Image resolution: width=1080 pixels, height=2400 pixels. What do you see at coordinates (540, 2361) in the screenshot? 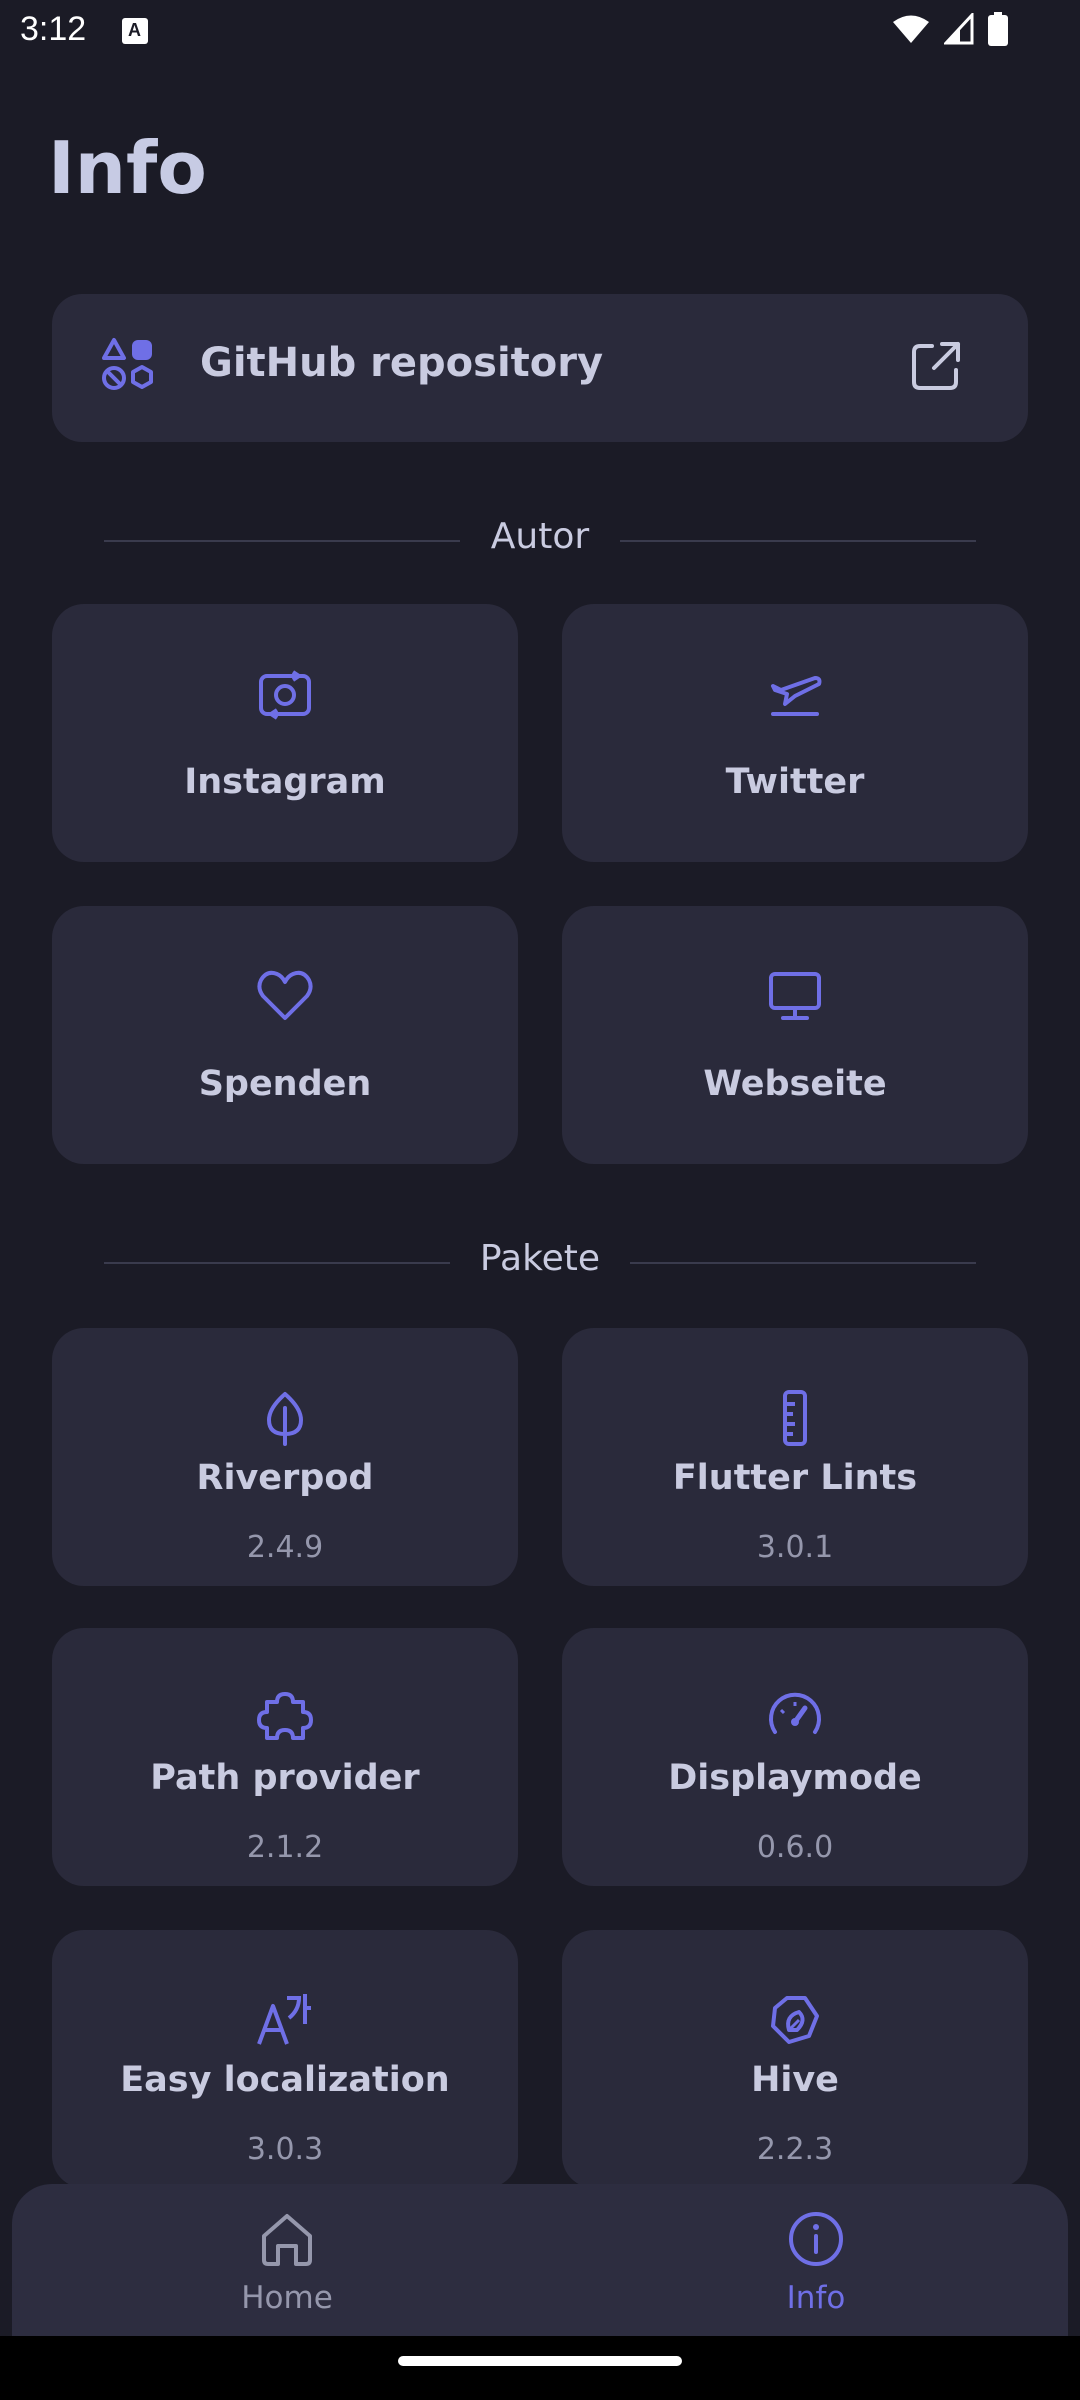
I see `gesture-handle` at bounding box center [540, 2361].